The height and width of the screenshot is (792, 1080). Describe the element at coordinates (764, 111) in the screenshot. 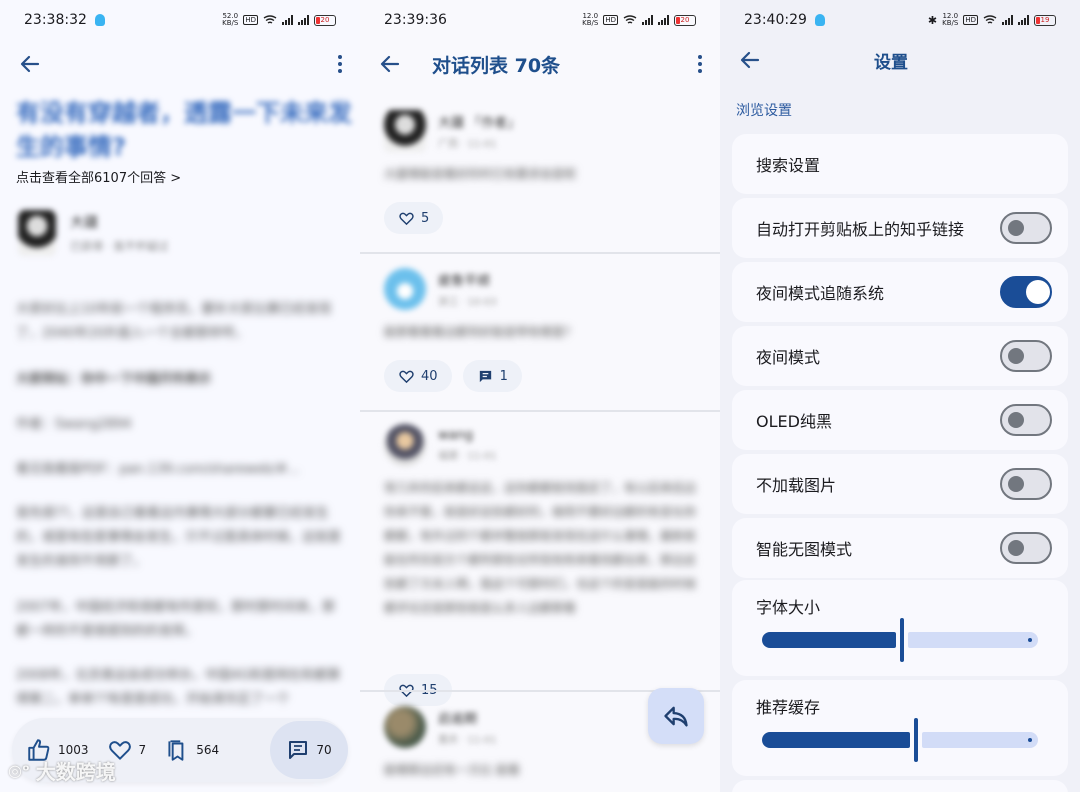

I see `section-header: 浏览设置` at that location.